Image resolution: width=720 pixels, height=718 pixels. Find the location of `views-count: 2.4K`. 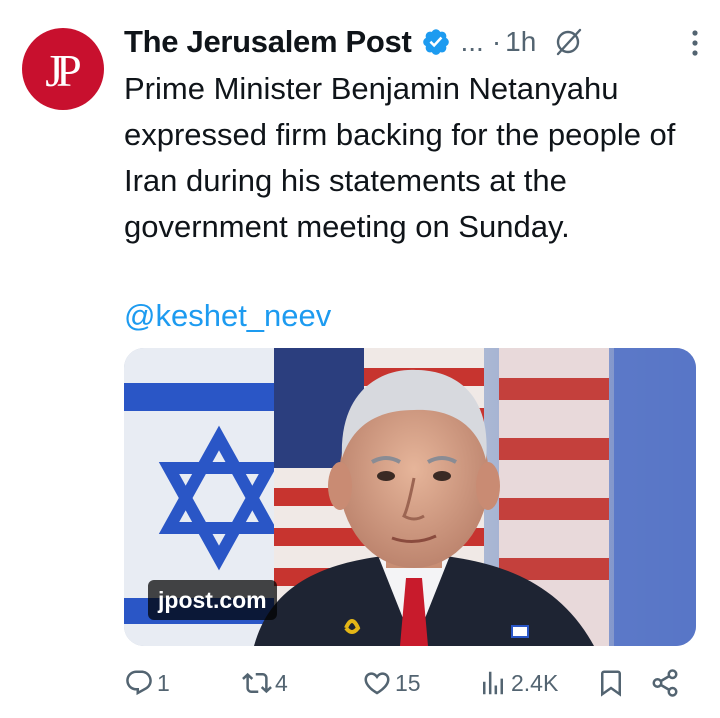

views-count: 2.4K is located at coordinates (535, 682).